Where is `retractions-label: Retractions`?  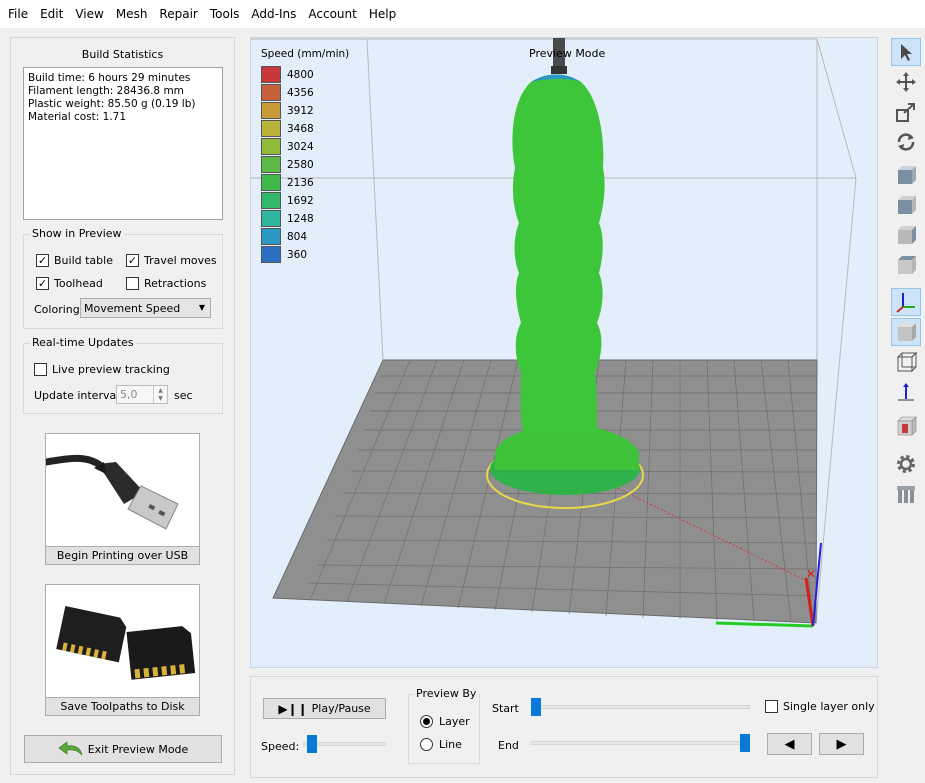 retractions-label: Retractions is located at coordinates (175, 283).